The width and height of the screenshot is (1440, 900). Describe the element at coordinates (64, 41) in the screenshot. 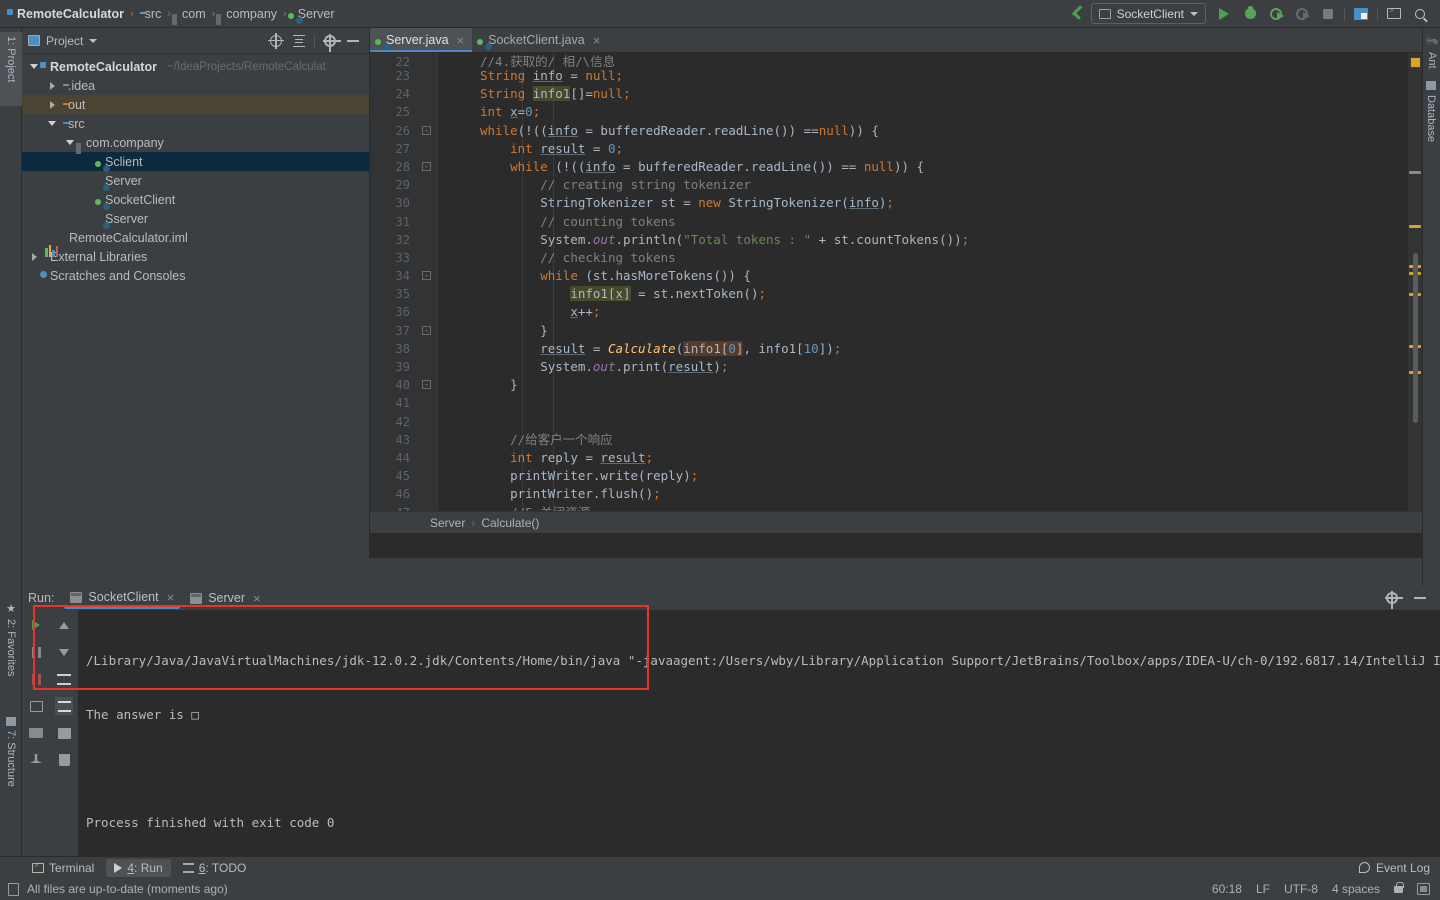

I see `project-panel-title: Project` at that location.